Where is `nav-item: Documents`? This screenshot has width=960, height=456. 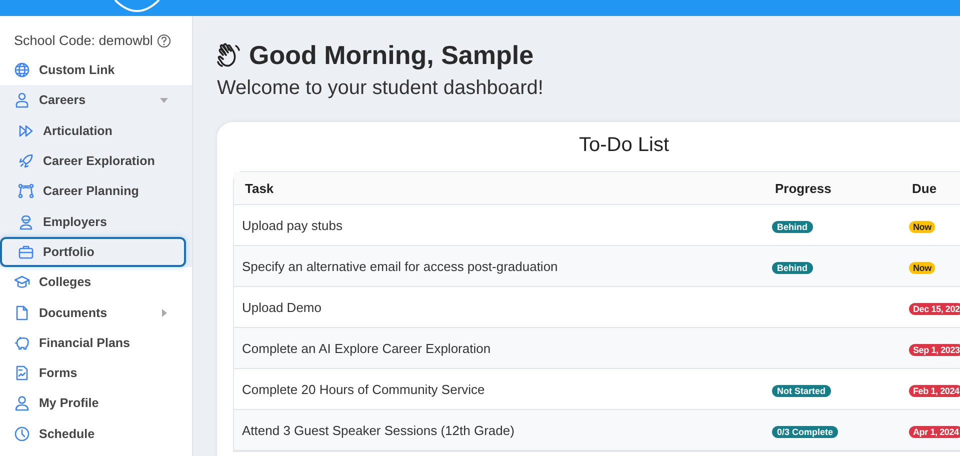
nav-item: Documents is located at coordinates (93, 312).